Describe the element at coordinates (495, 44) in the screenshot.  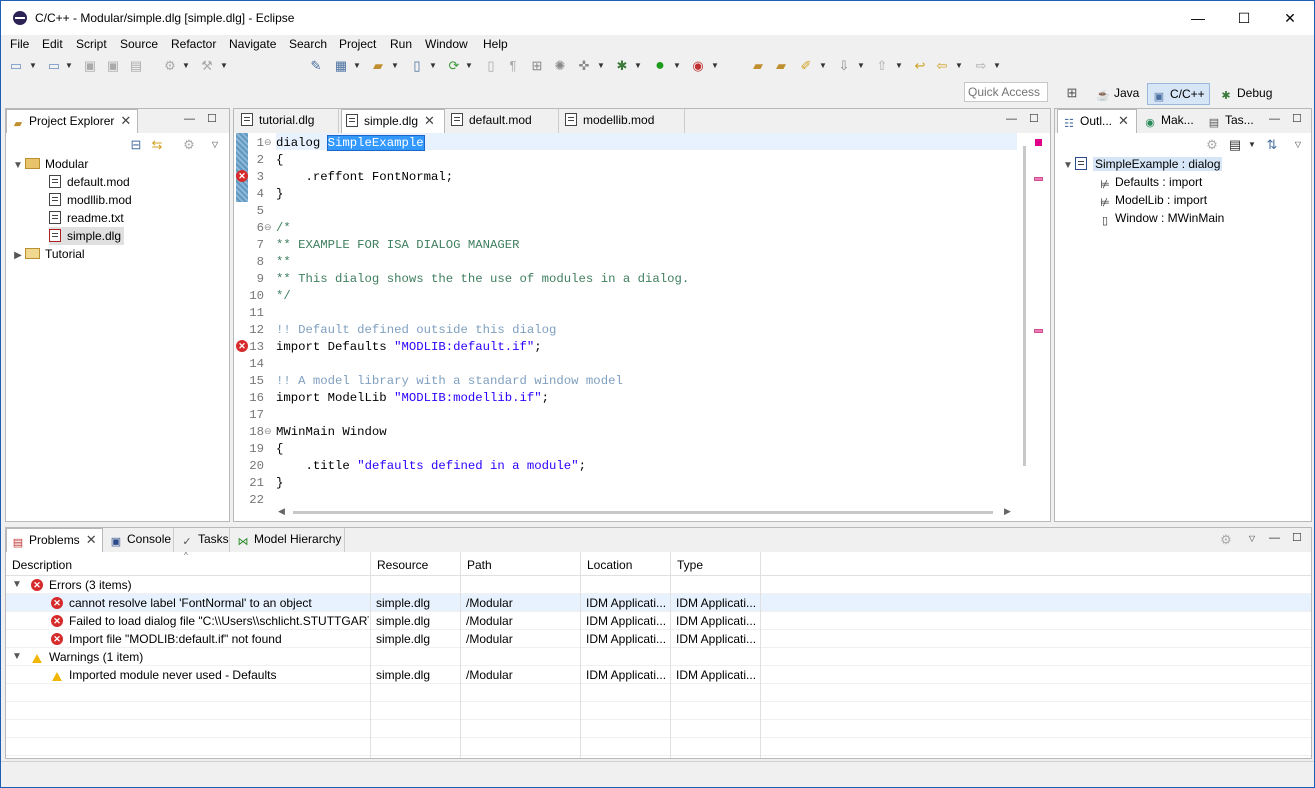
I see `menu-help: Help` at that location.